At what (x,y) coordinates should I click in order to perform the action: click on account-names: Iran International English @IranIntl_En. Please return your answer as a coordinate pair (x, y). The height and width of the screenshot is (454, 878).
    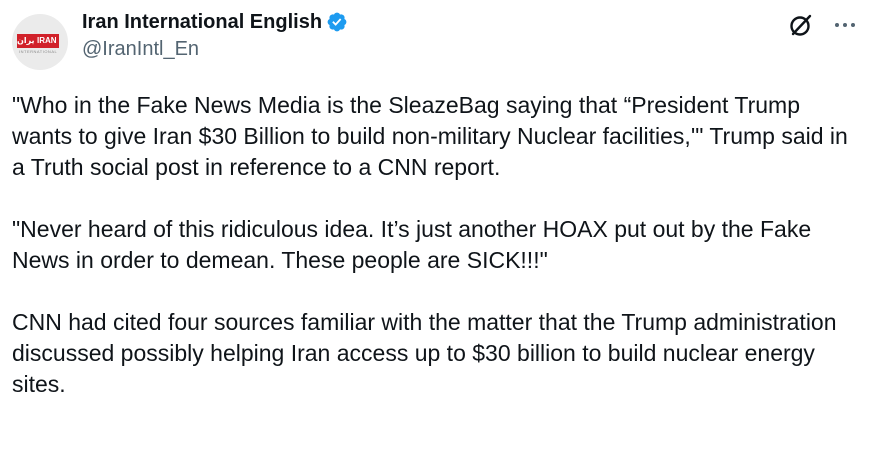
    Looking at the image, I should click on (215, 34).